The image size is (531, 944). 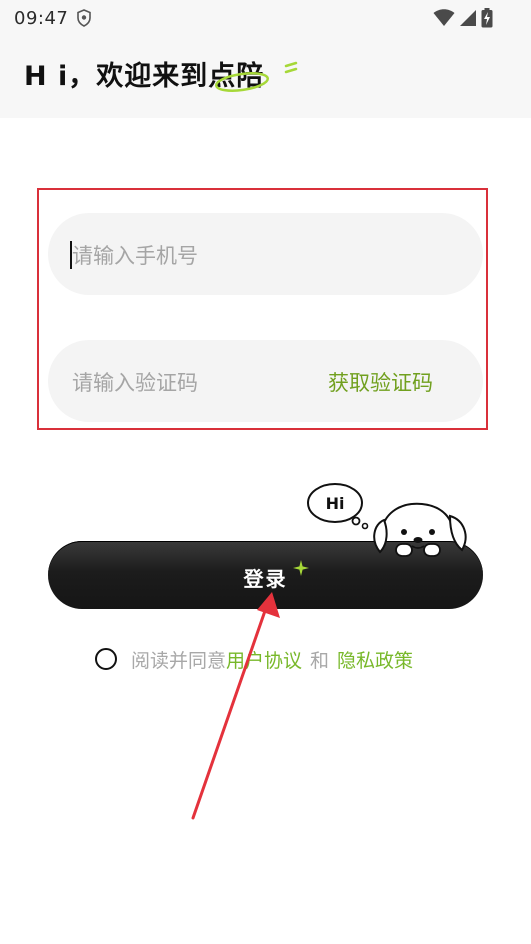 I want to click on wifi-icon, so click(x=444, y=20).